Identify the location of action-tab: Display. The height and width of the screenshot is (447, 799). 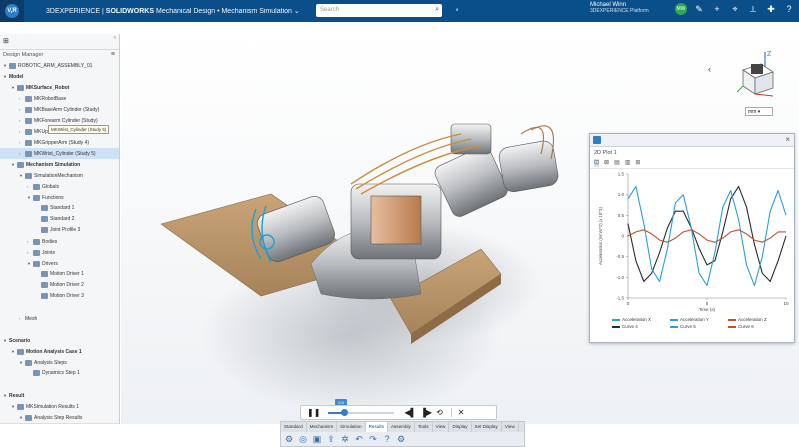
(460, 427).